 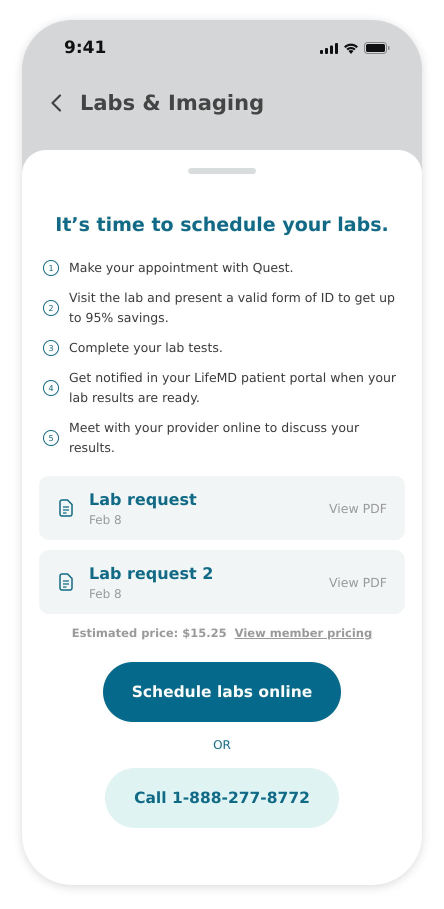 I want to click on step-text: Meet with your provider online to discuss your results., so click(x=214, y=438).